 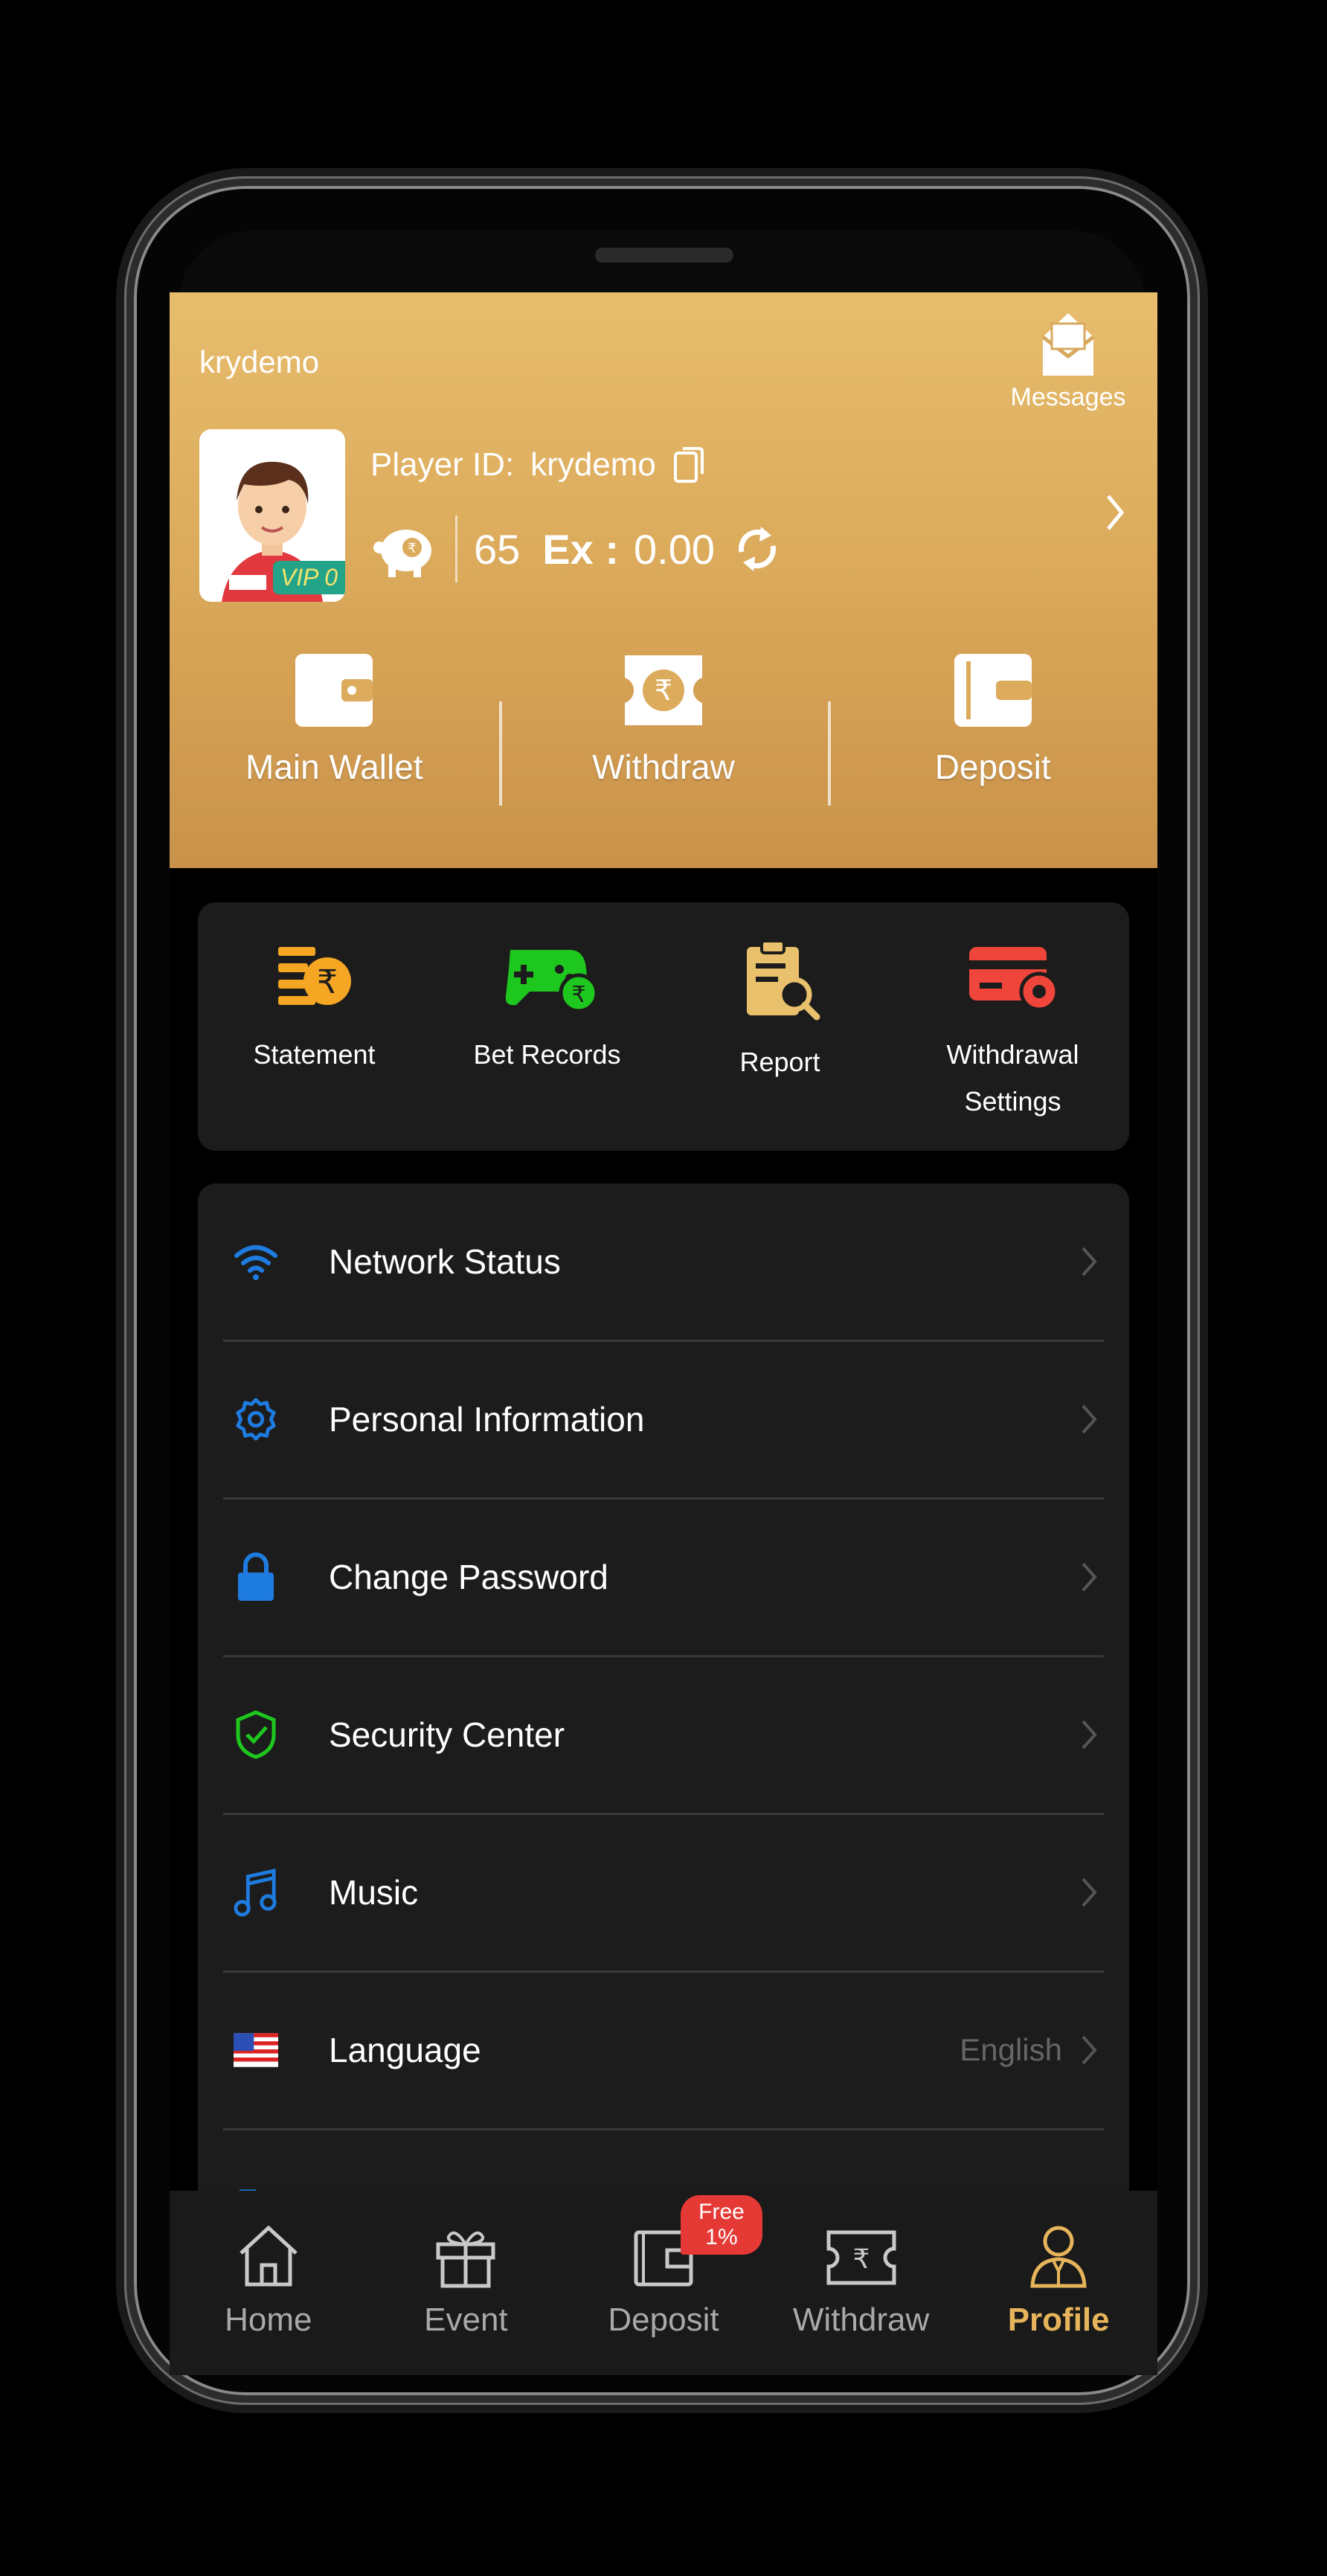 I want to click on vip-badge: VIP 0, so click(x=308, y=577).